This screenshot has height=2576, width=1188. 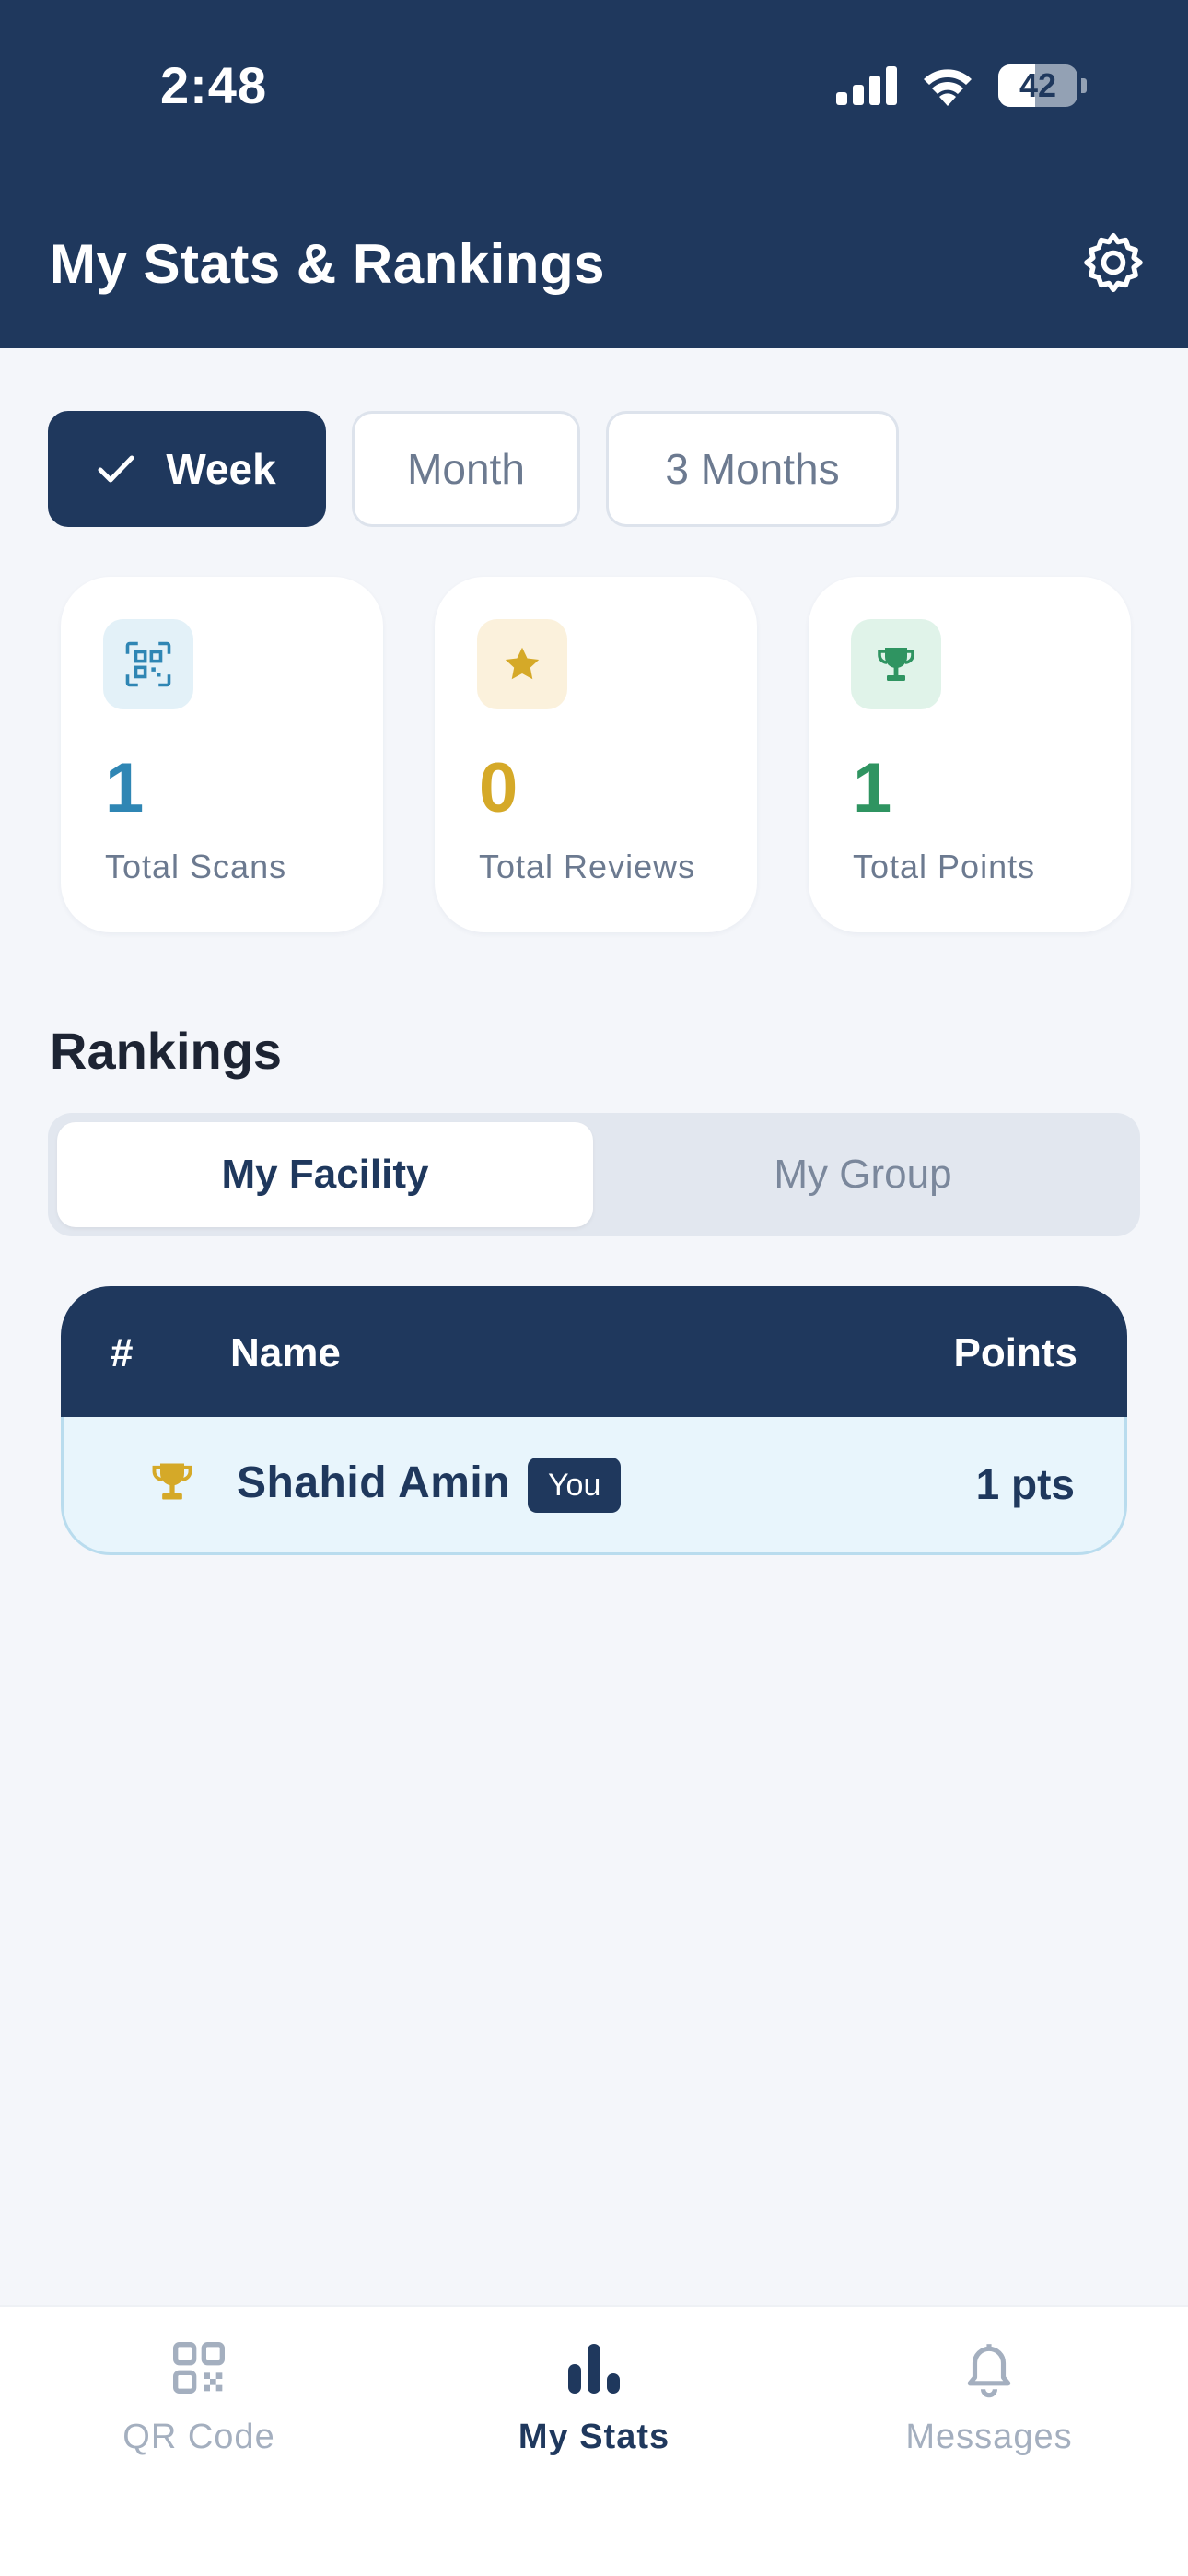 I want to click on bottom-nav: QR Code My Stats Messages, so click(x=594, y=2440).